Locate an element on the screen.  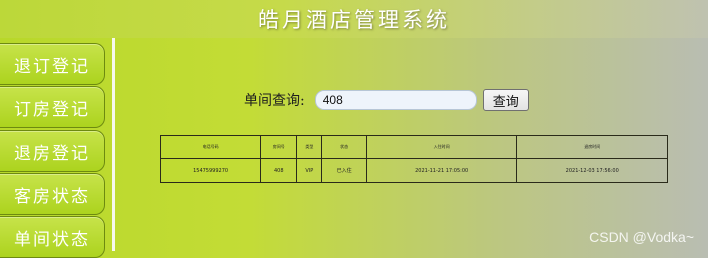
cell-checkin-time: 2021-11-21 17:05:00 is located at coordinates (441, 170).